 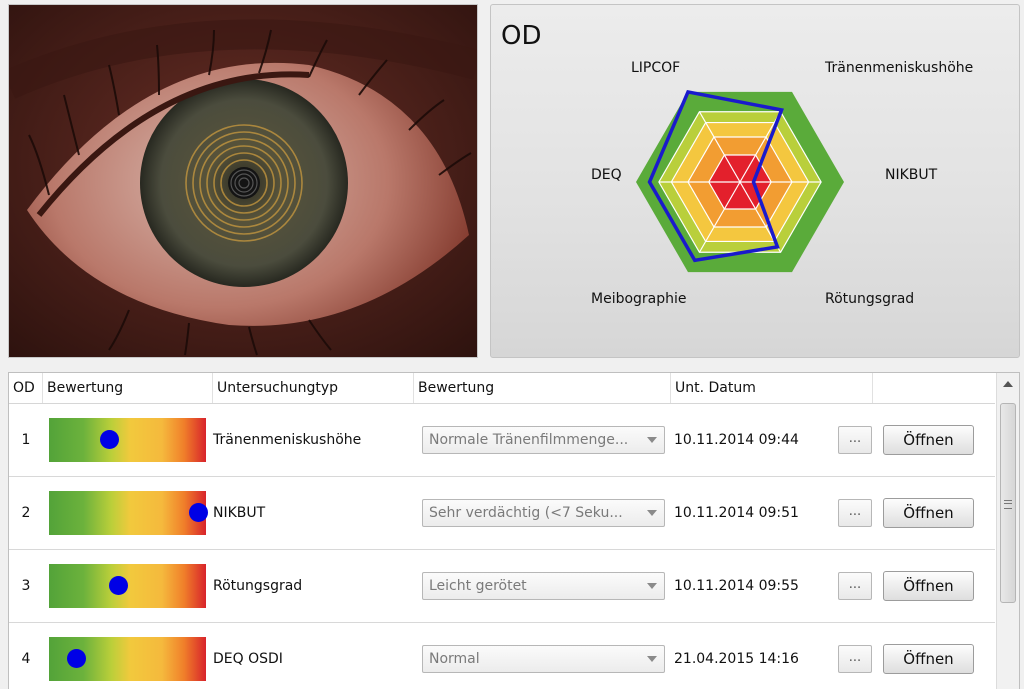 What do you see at coordinates (26, 388) in the screenshot?
I see `header-od: OD` at bounding box center [26, 388].